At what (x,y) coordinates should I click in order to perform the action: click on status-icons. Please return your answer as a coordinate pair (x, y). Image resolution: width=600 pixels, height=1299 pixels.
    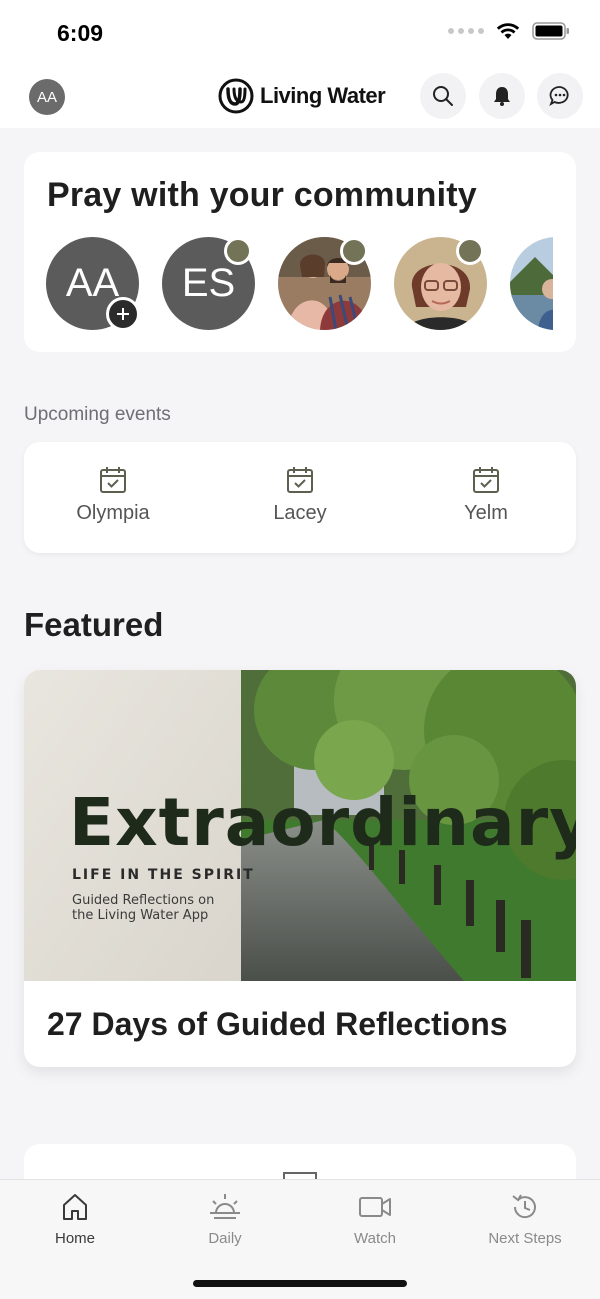
    Looking at the image, I should click on (509, 31).